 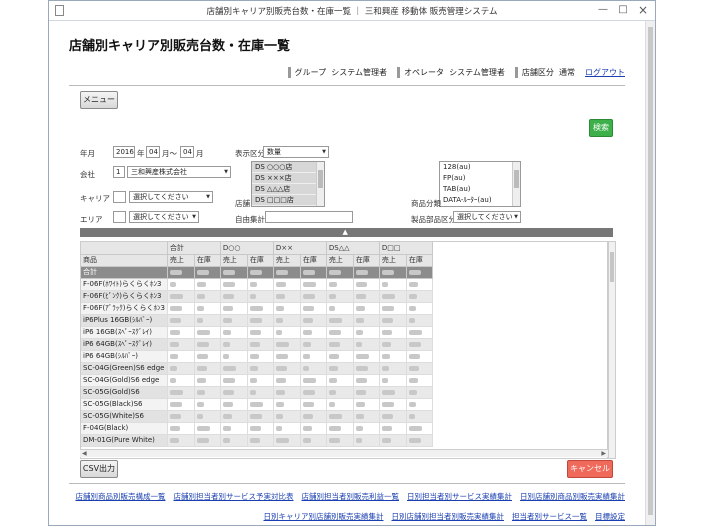 I want to click on company-select: 三和興産株式会社, so click(x=179, y=172).